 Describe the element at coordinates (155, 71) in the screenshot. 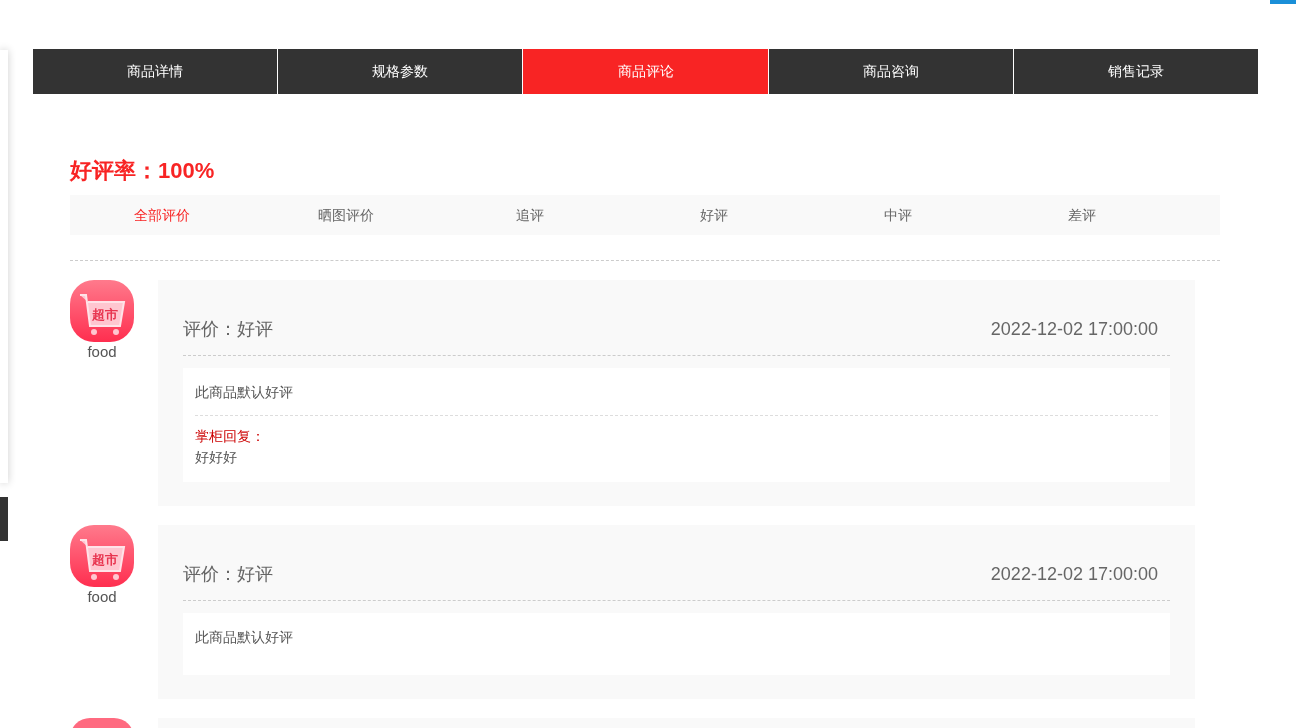

I see `tab: 商品详情` at that location.